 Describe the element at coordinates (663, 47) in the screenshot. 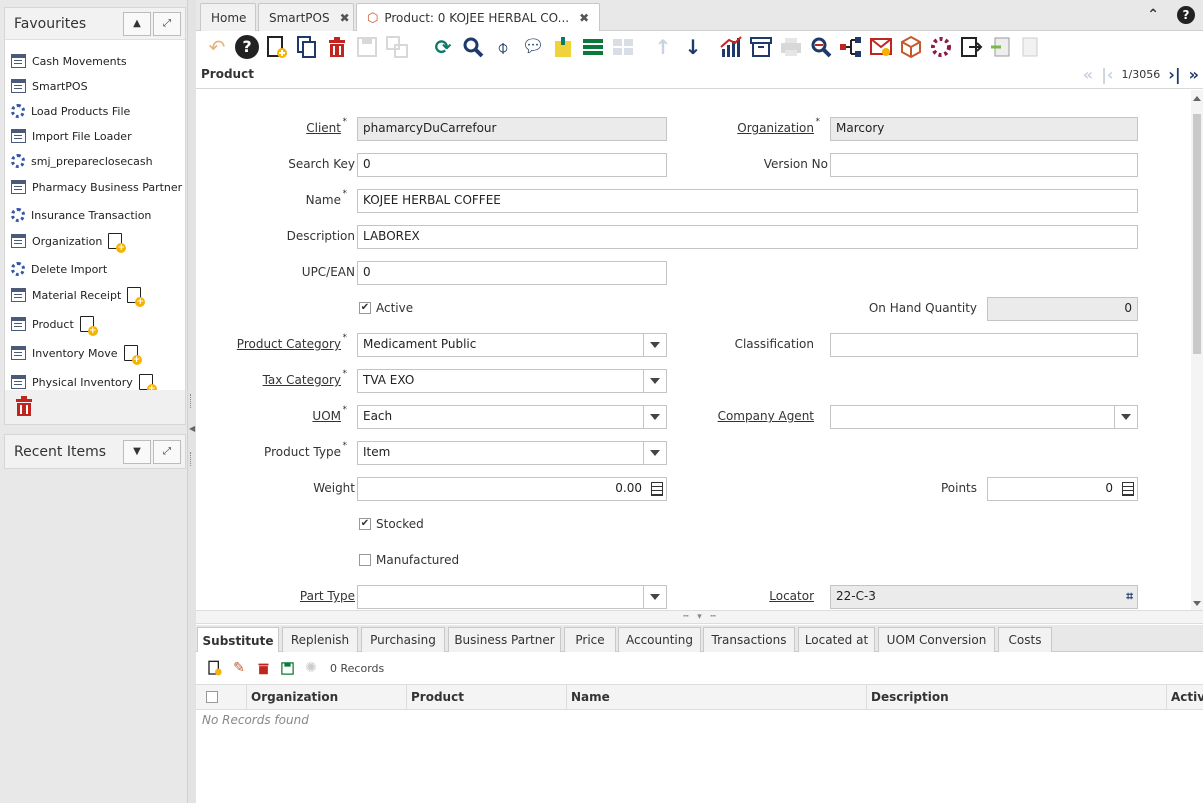

I see `parent-record-icon: ↑` at that location.